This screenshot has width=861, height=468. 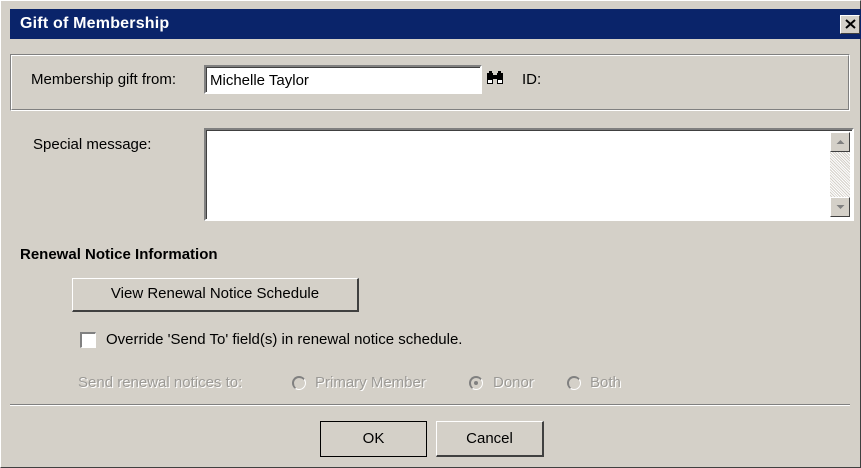 What do you see at coordinates (343, 79) in the screenshot?
I see `gift-from-field: Michelle Taylor` at bounding box center [343, 79].